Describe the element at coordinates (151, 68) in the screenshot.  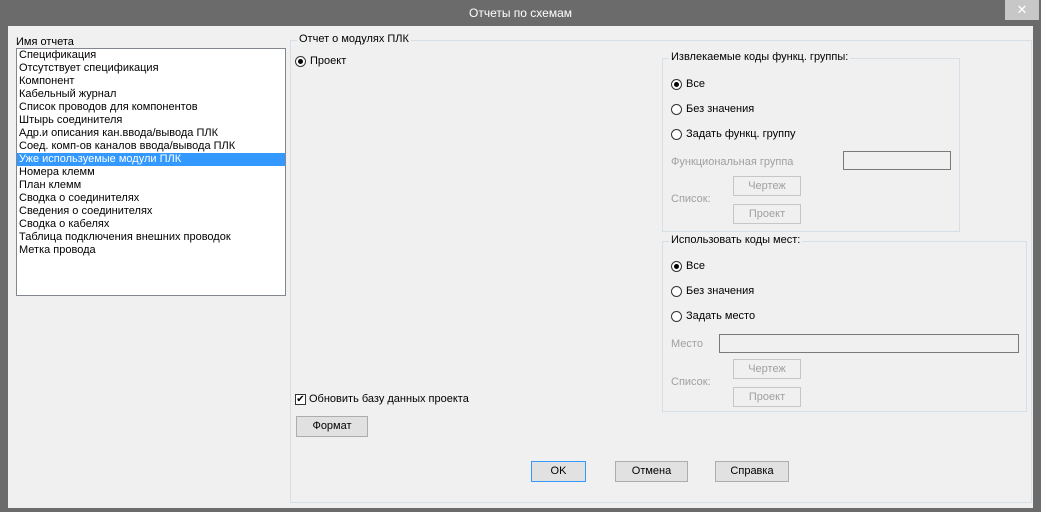
I see `list-item: Отсутствует спецификация` at that location.